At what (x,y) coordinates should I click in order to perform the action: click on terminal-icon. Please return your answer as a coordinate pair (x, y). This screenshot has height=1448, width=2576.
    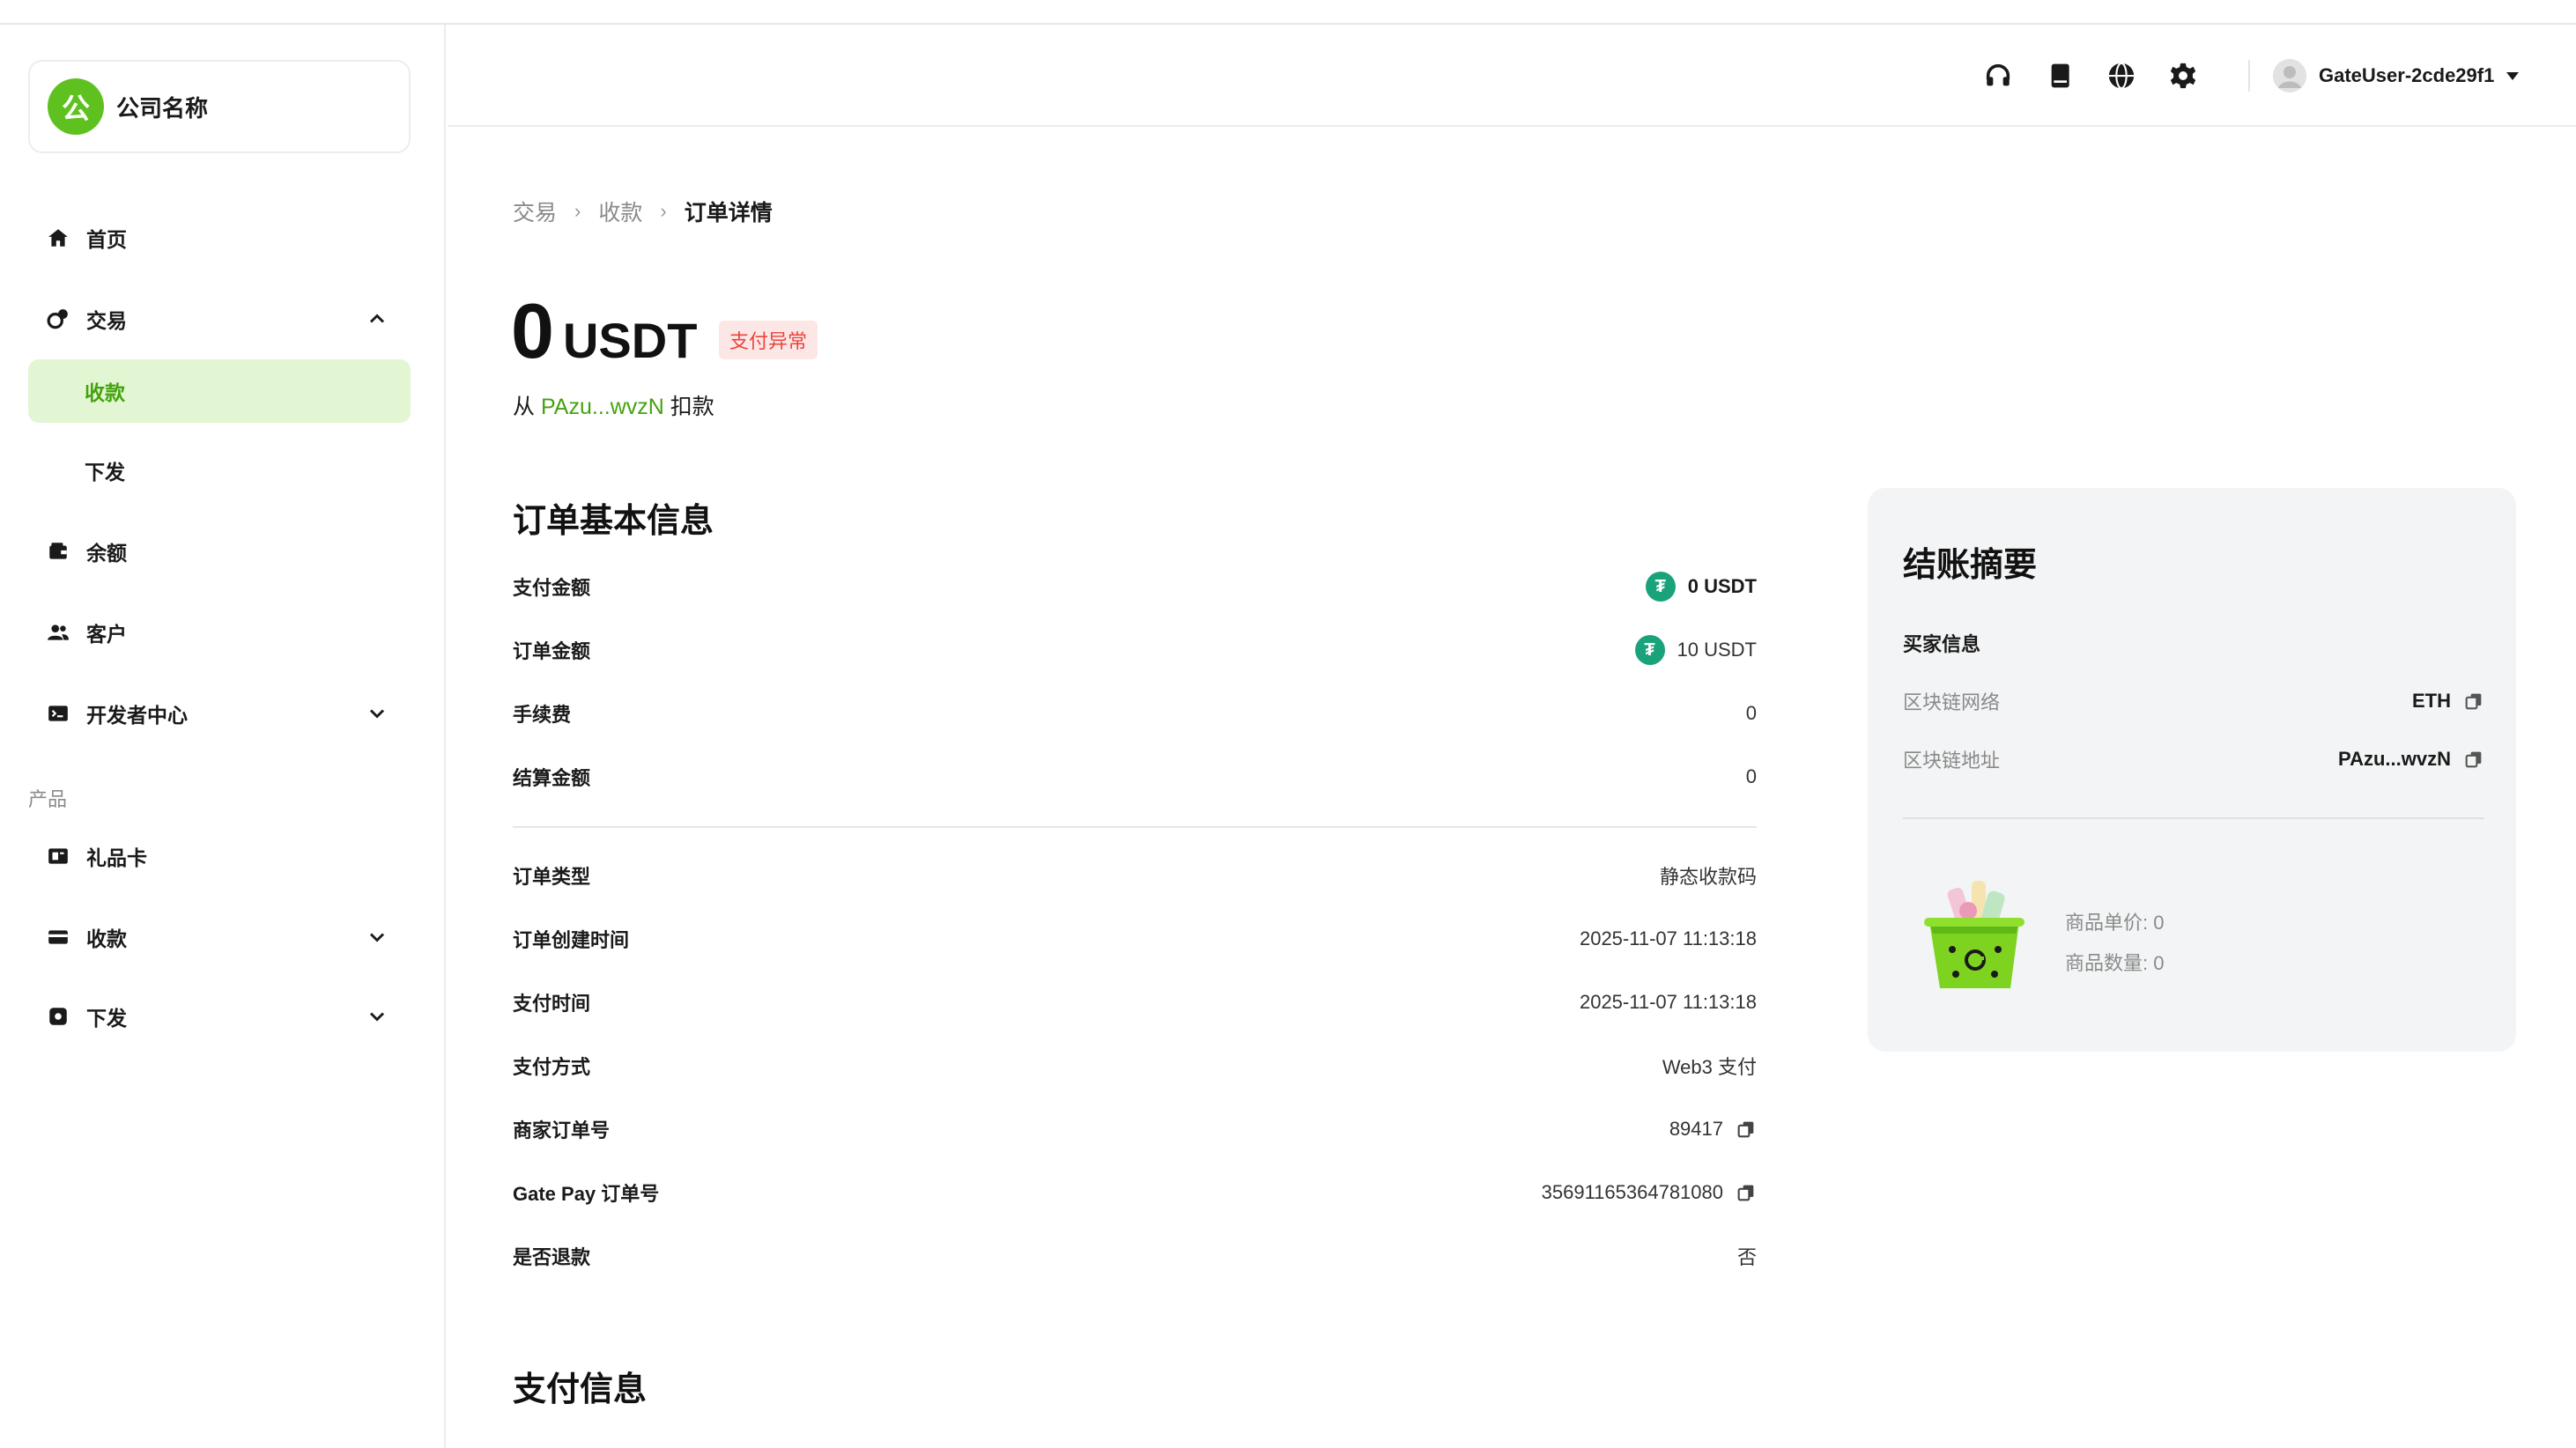
    Looking at the image, I should click on (58, 714).